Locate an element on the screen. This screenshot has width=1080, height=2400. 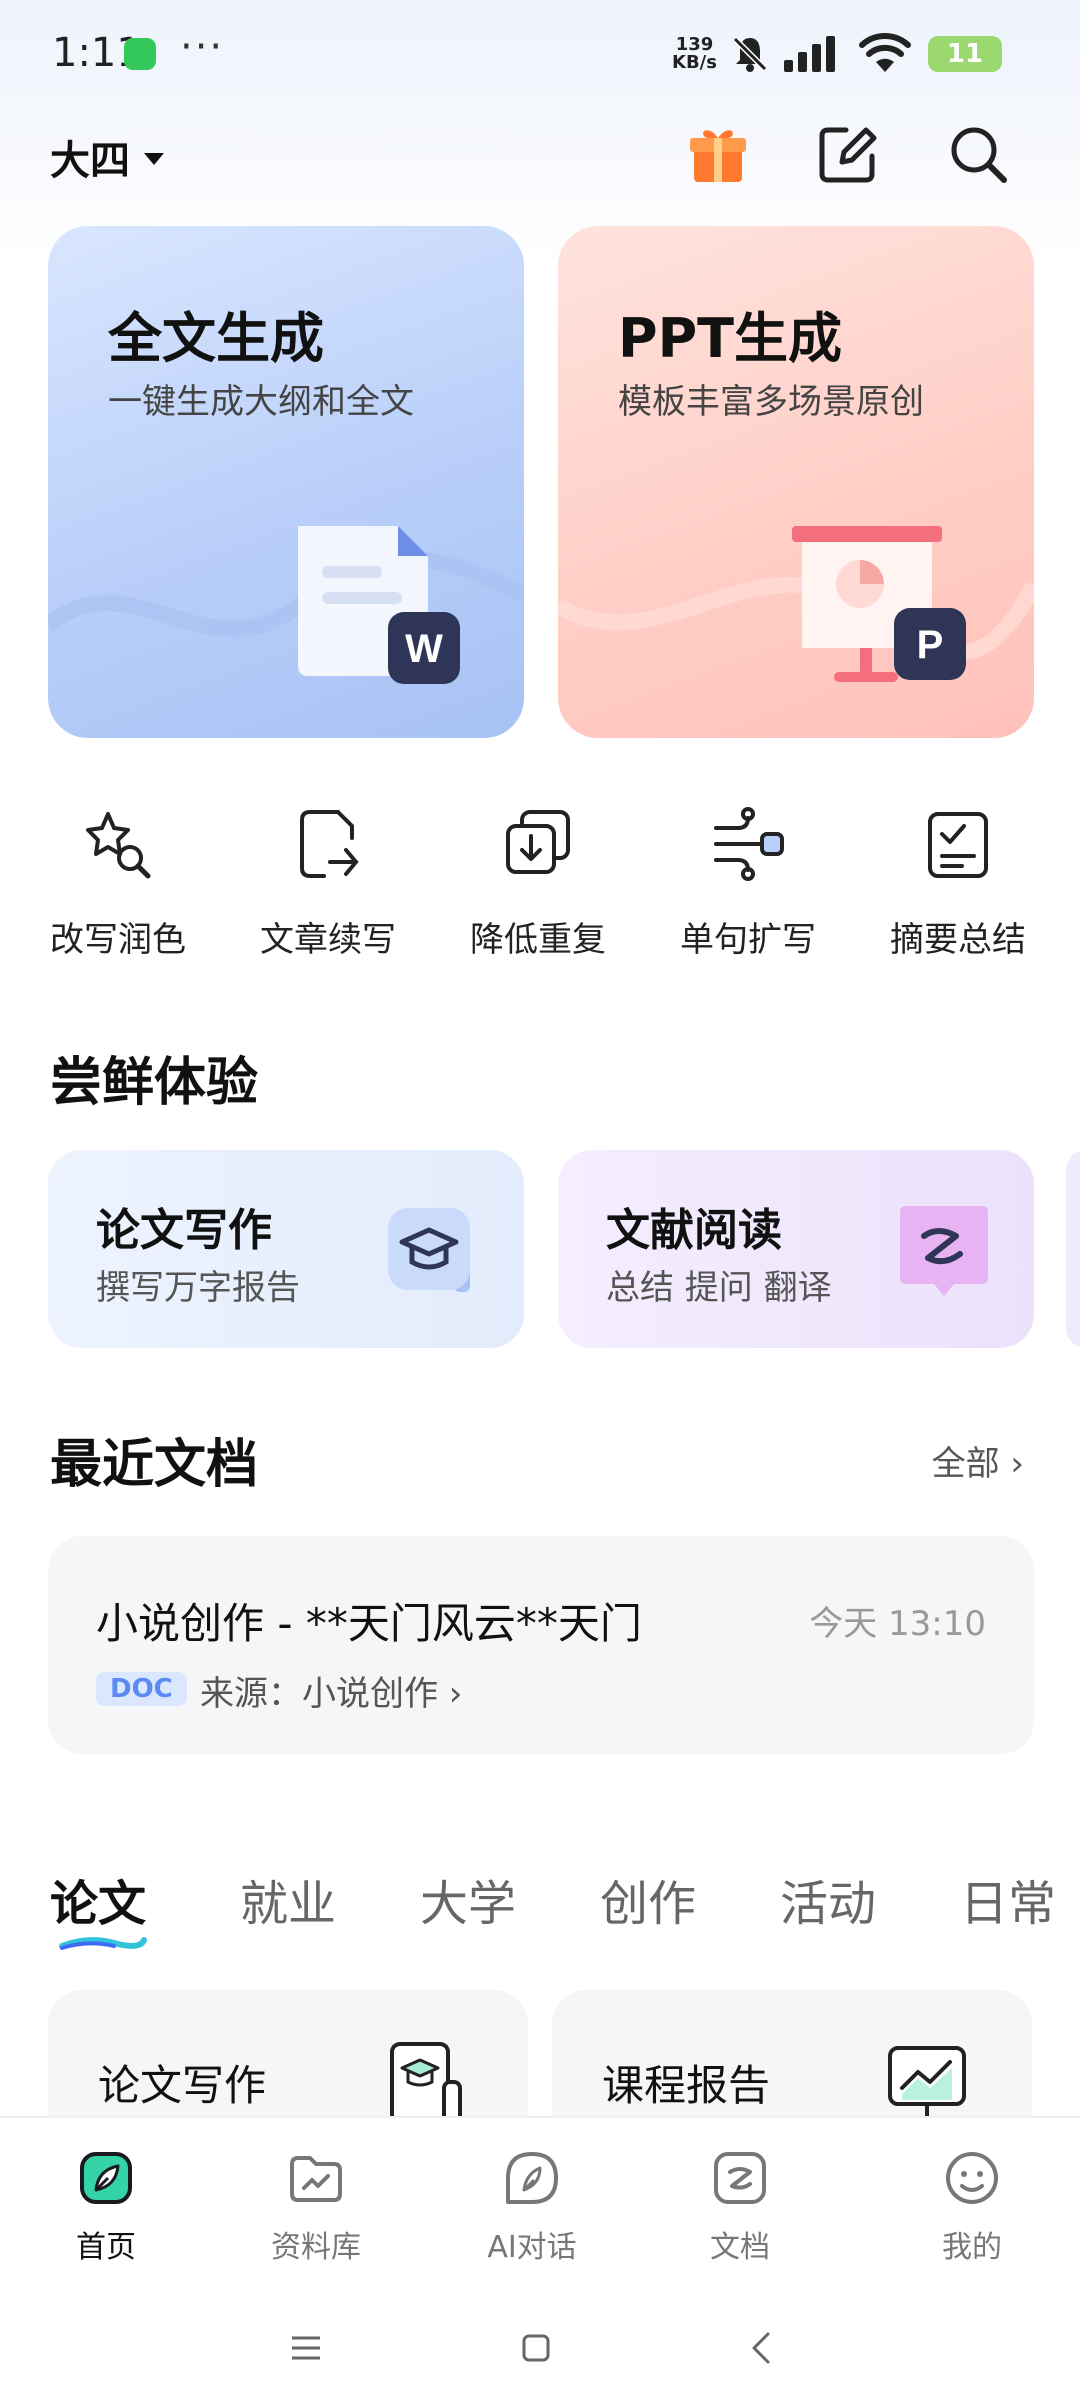
tab-daily: 日常 is located at coordinates (1015, 1899).